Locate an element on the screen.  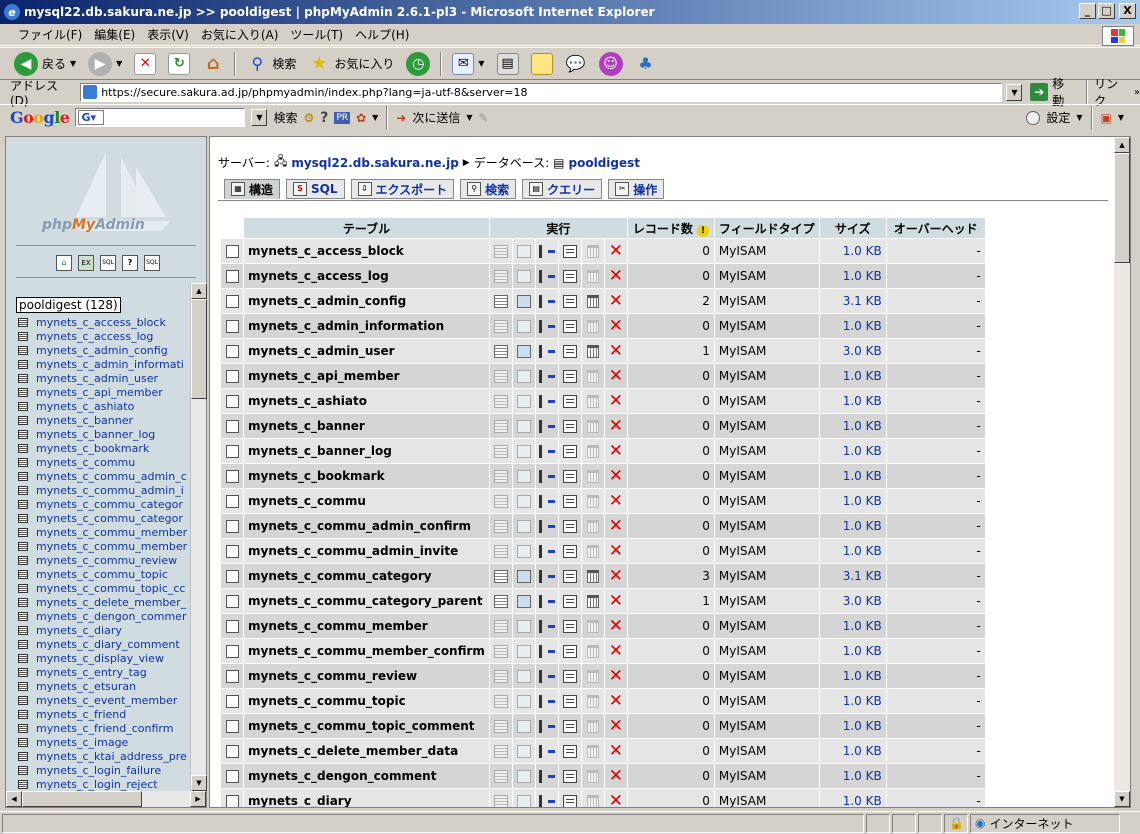
google-options-icon: ⚙ is located at coordinates (308, 118).